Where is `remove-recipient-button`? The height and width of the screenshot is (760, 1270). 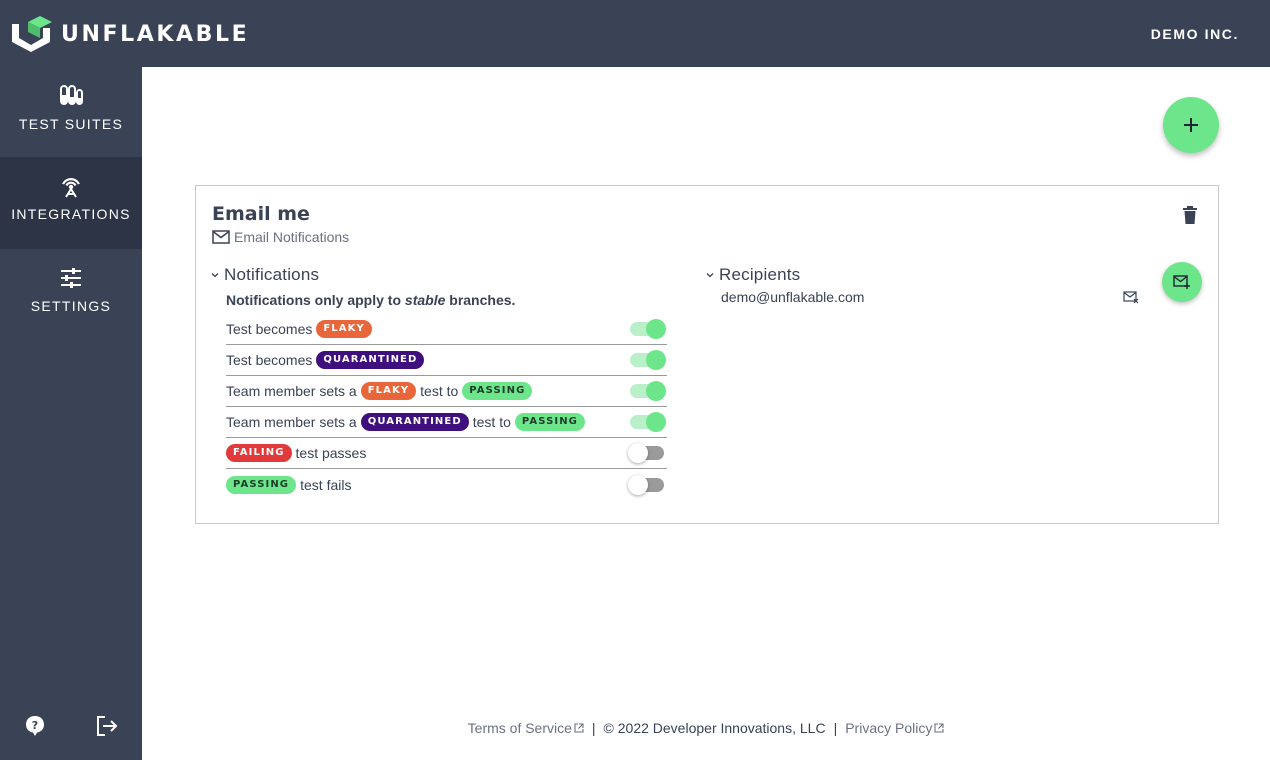 remove-recipient-button is located at coordinates (1131, 297).